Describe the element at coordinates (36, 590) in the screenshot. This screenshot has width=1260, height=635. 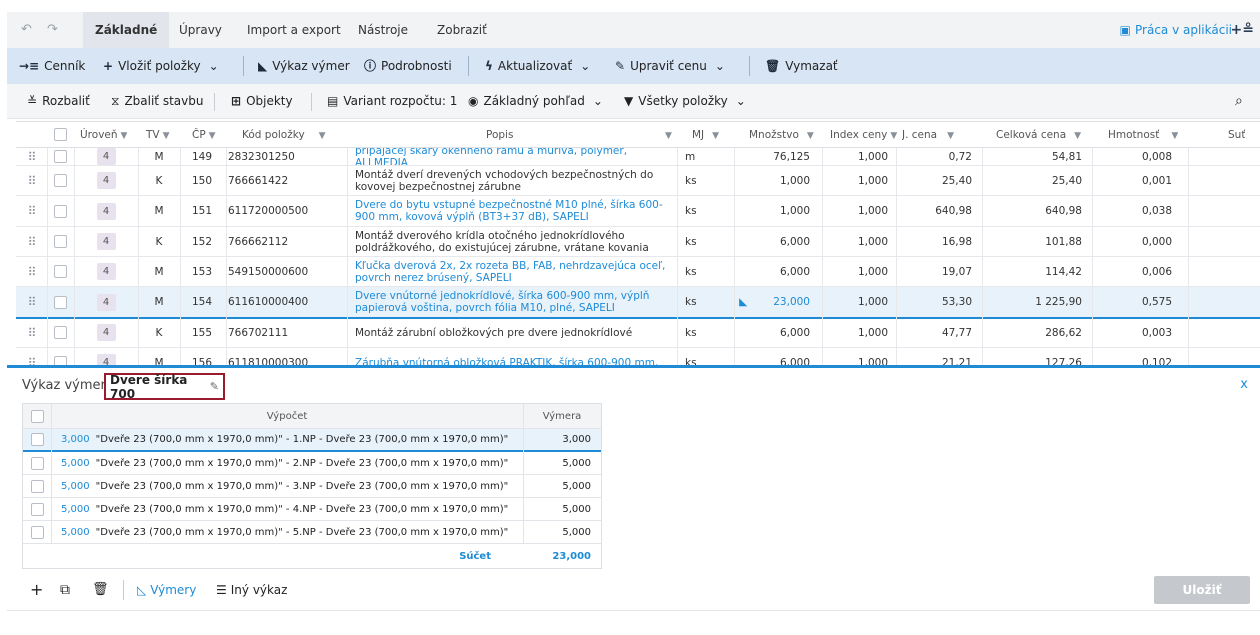
I see `add-row-icon: +` at that location.